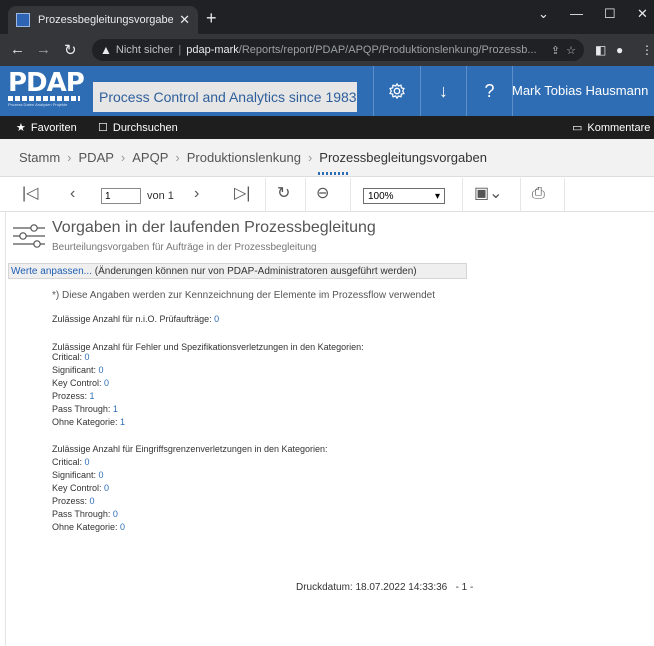  Describe the element at coordinates (17, 49) in the screenshot. I see `back-icon: ←` at that location.